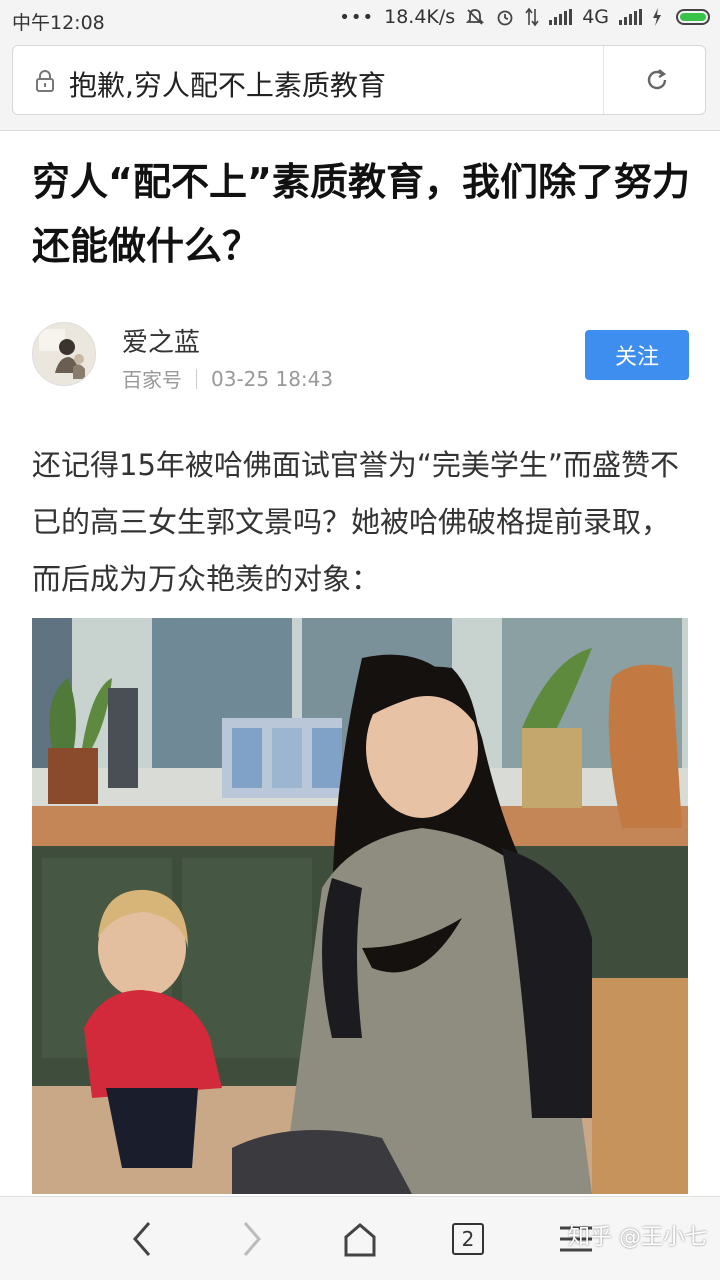 This screenshot has width=720, height=1280. I want to click on address-bar: 抱歉,穷人配不上素质教育, so click(359, 80).